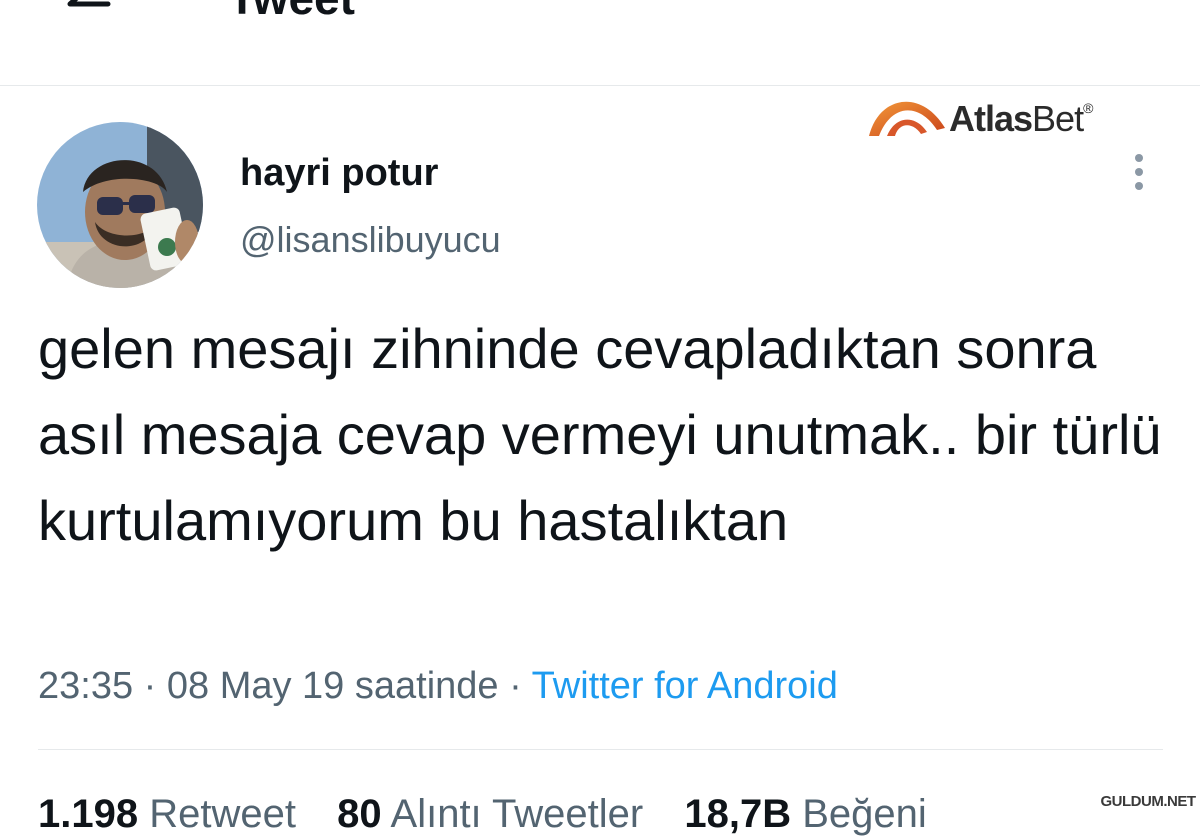 The image size is (1200, 838). What do you see at coordinates (291, 14) in the screenshot?
I see `page-title: Tweet` at bounding box center [291, 14].